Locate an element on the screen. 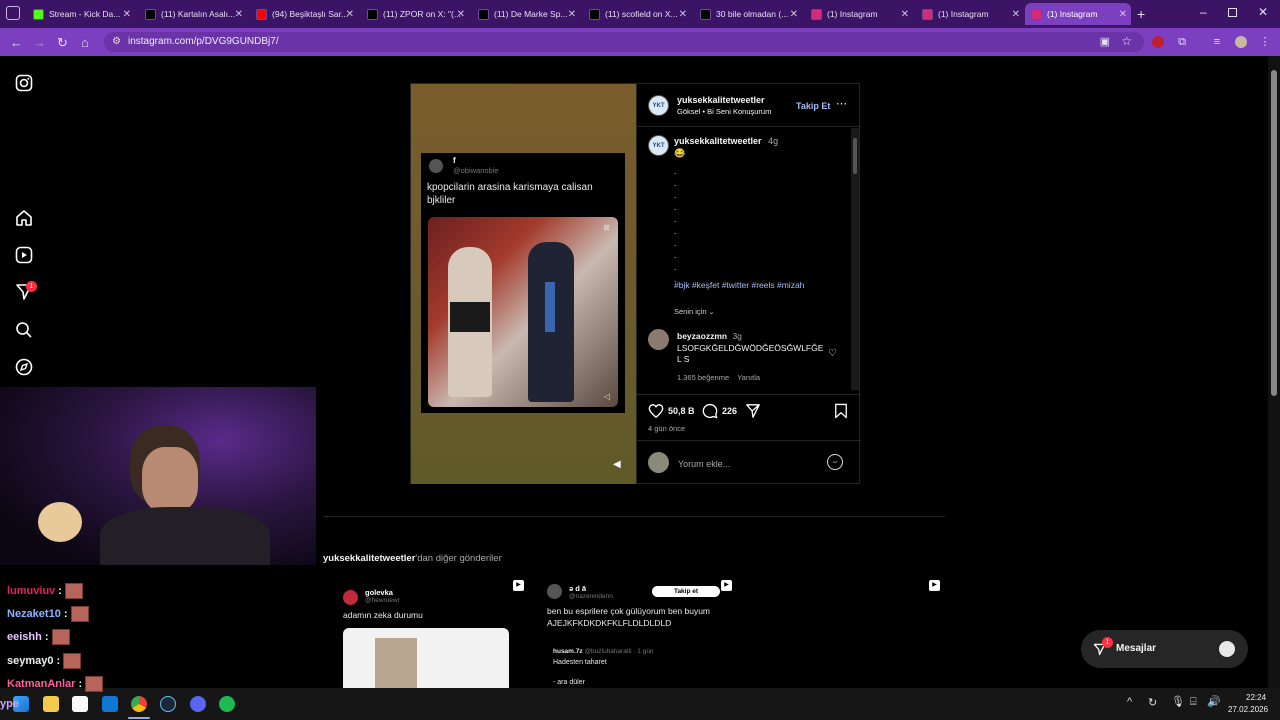  tab-5: (11) De Marke Sp... ✕ is located at coordinates (526, 14).